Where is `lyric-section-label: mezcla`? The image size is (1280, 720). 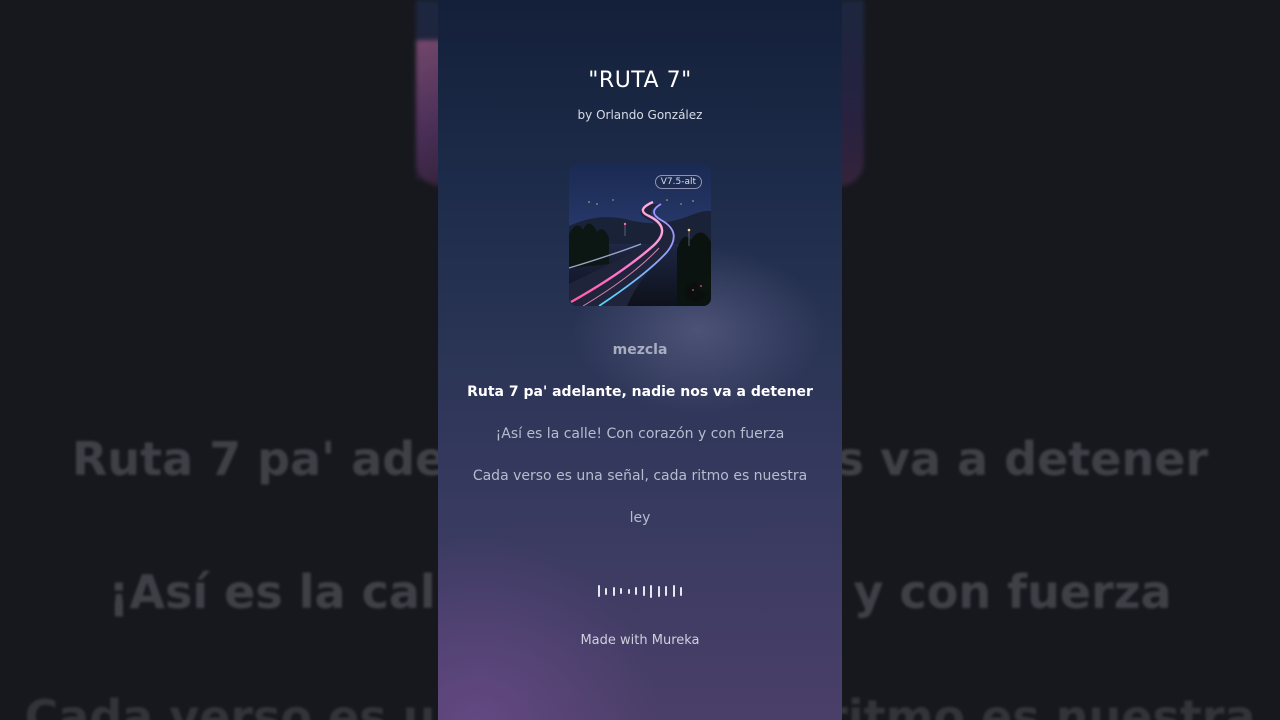
lyric-section-label: mezcla is located at coordinates (640, 350).